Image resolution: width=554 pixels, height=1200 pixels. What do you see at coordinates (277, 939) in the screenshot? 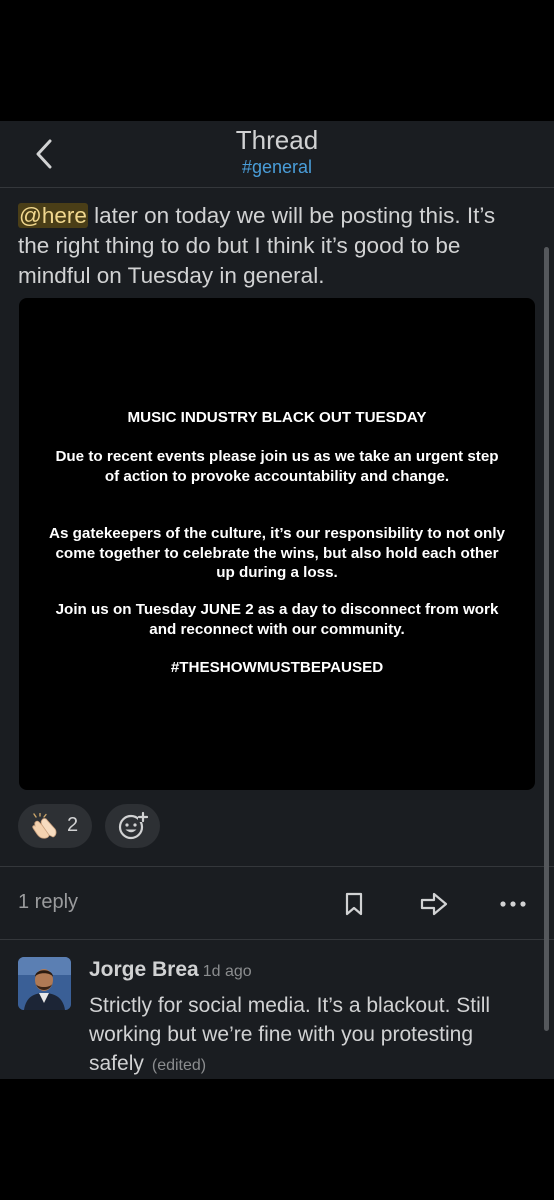
I see `divider` at bounding box center [277, 939].